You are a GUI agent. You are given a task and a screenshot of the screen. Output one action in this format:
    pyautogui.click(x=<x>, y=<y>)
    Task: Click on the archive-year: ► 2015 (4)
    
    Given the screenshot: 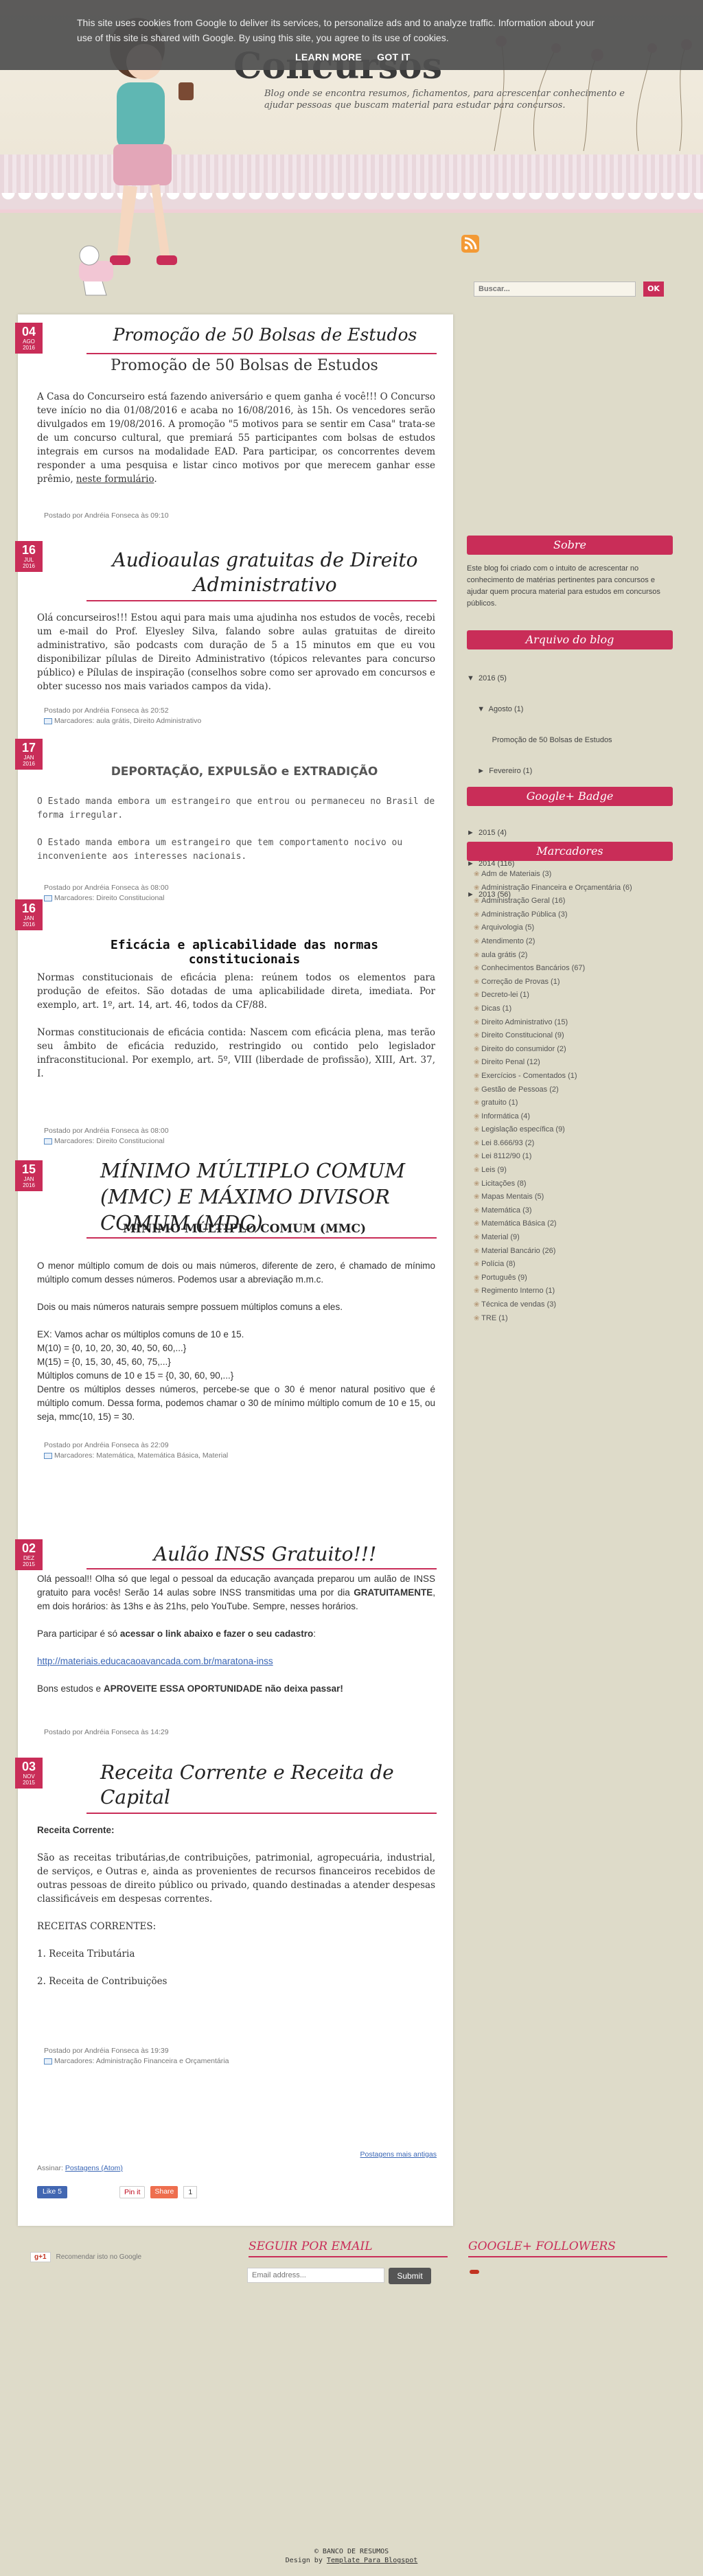 What is the action you would take?
    pyautogui.click(x=570, y=833)
    